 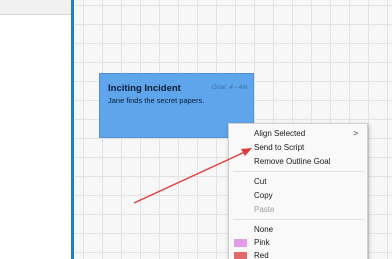 What do you see at coordinates (263, 195) in the screenshot?
I see `menu-item-label: Copy` at bounding box center [263, 195].